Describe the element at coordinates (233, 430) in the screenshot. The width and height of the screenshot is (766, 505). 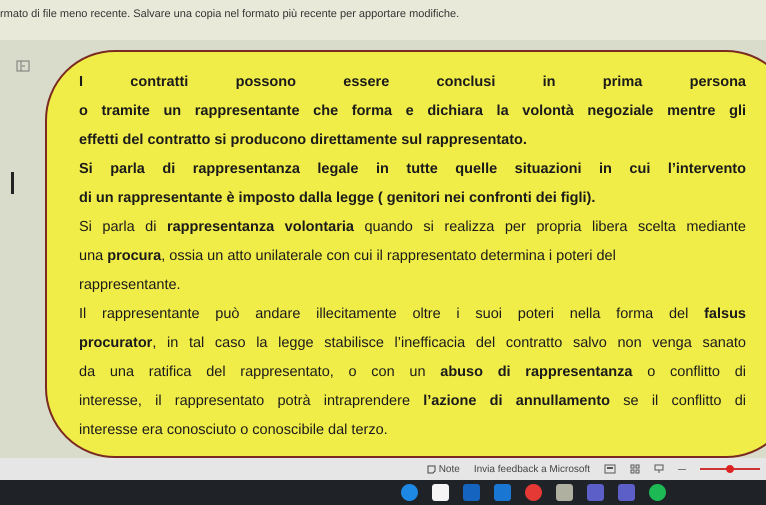
I see `text-line: interesse era conosciuto o conoscibile dal terzo.` at that location.